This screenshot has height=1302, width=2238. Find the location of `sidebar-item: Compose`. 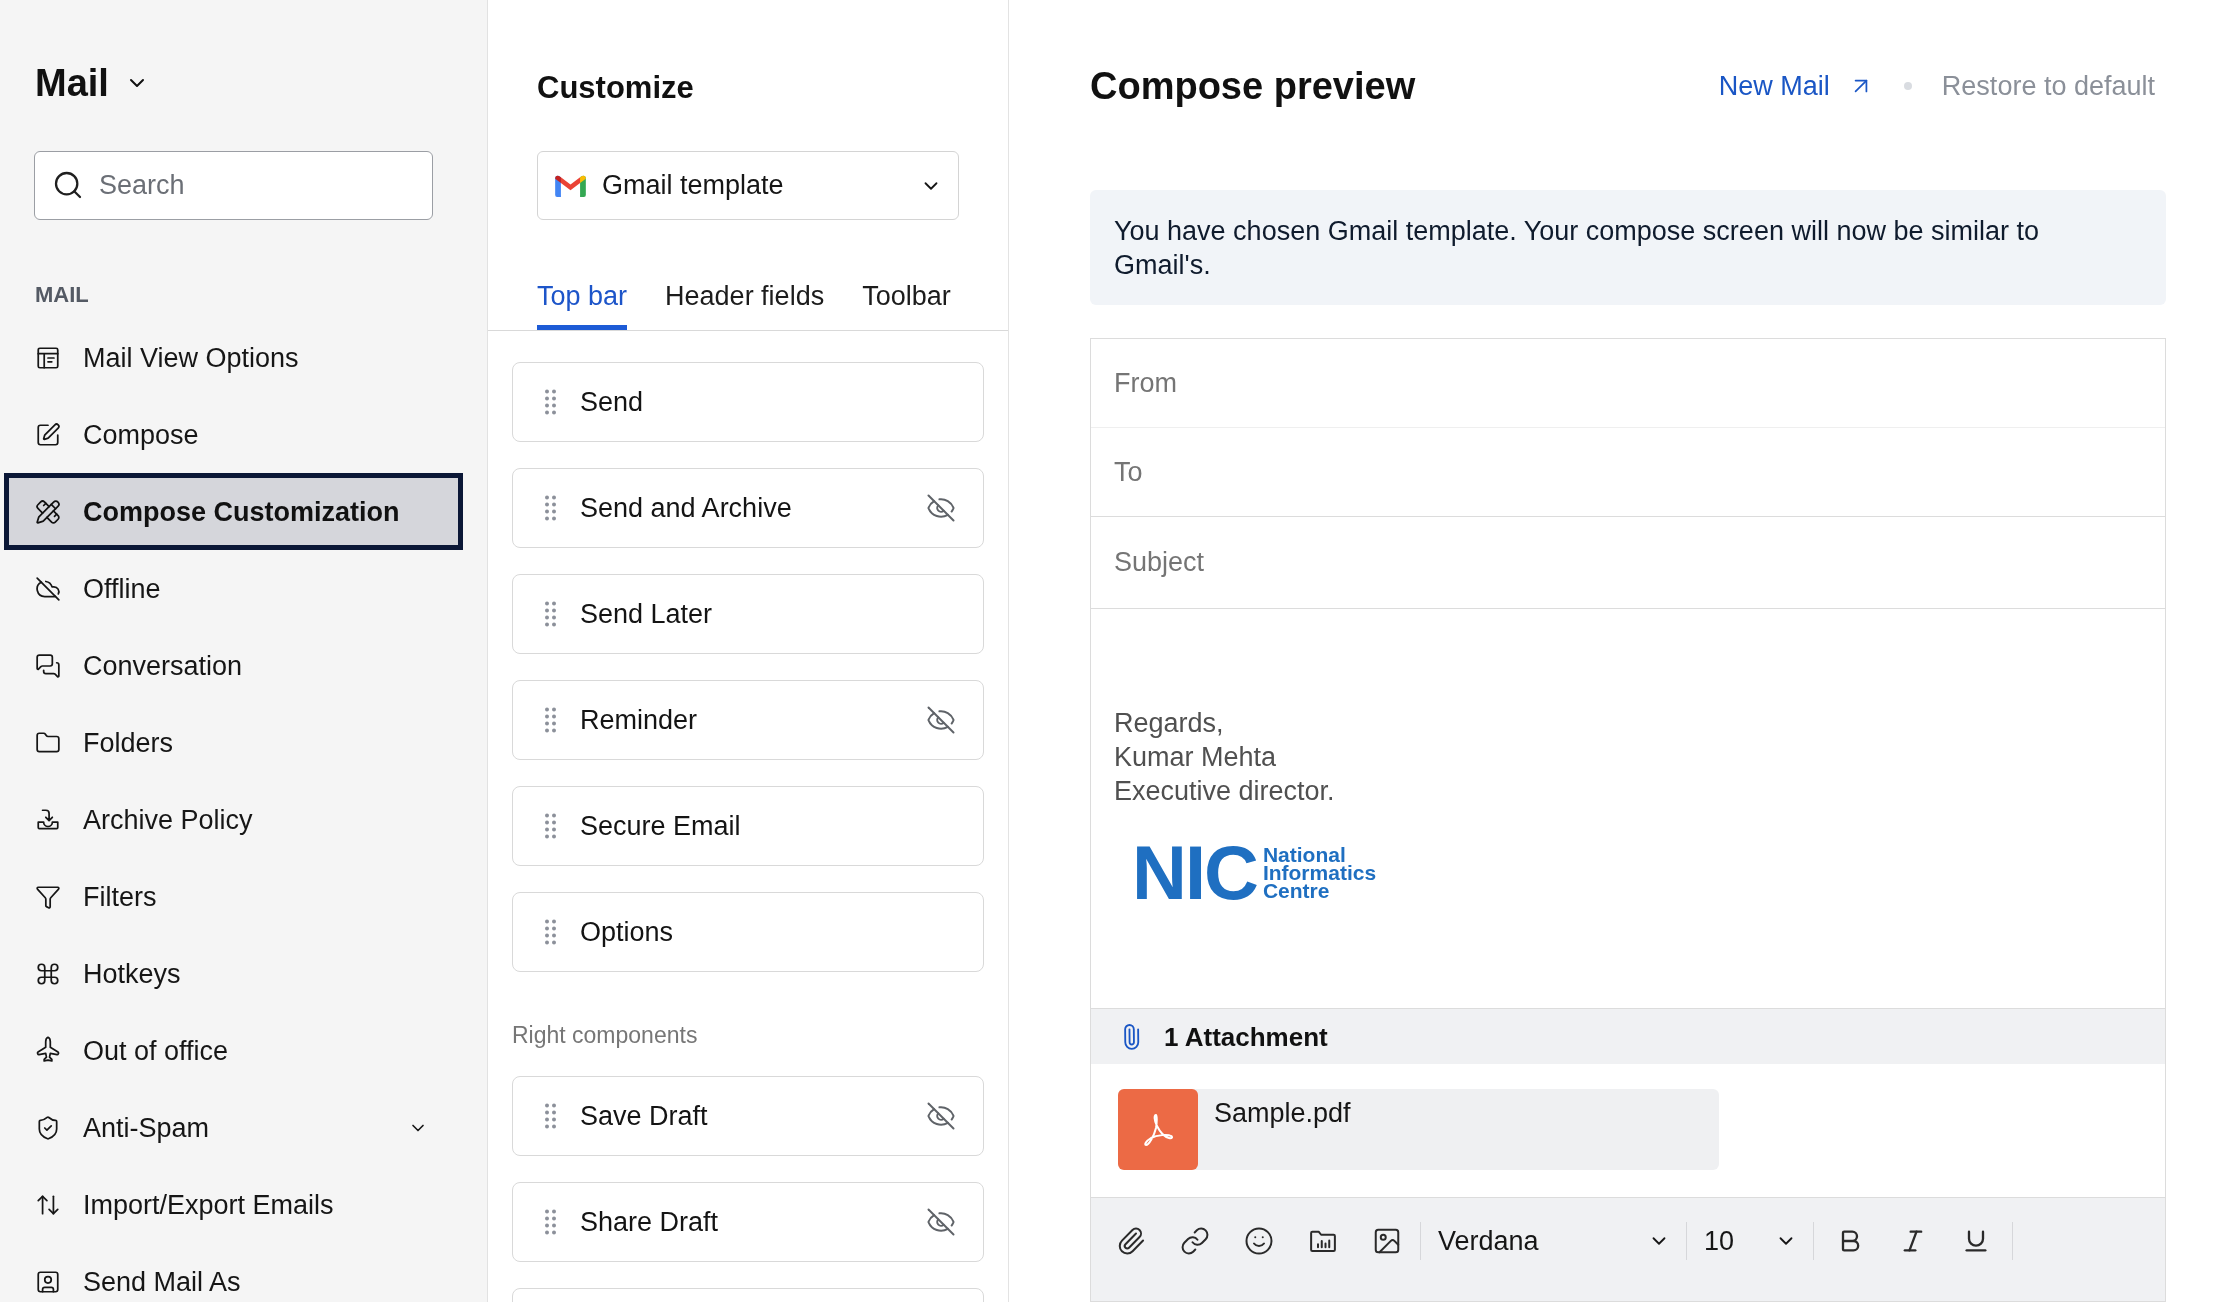

sidebar-item: Compose is located at coordinates (233, 434).